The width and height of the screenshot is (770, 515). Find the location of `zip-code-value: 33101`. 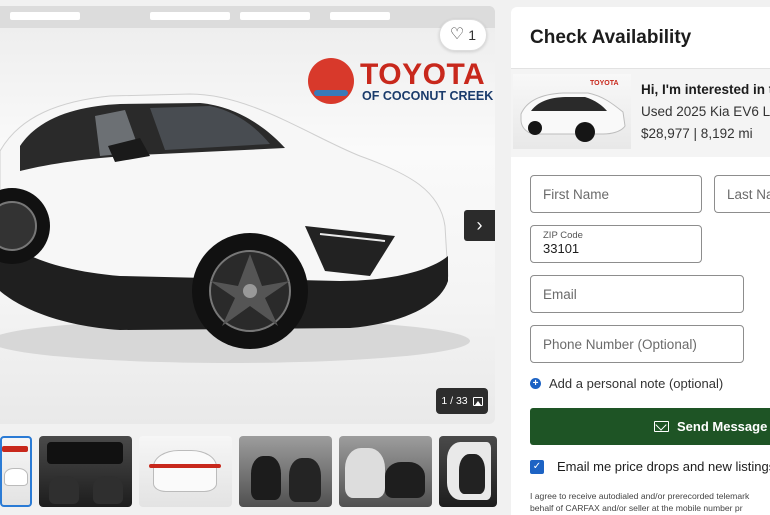

zip-code-value: 33101 is located at coordinates (561, 249).